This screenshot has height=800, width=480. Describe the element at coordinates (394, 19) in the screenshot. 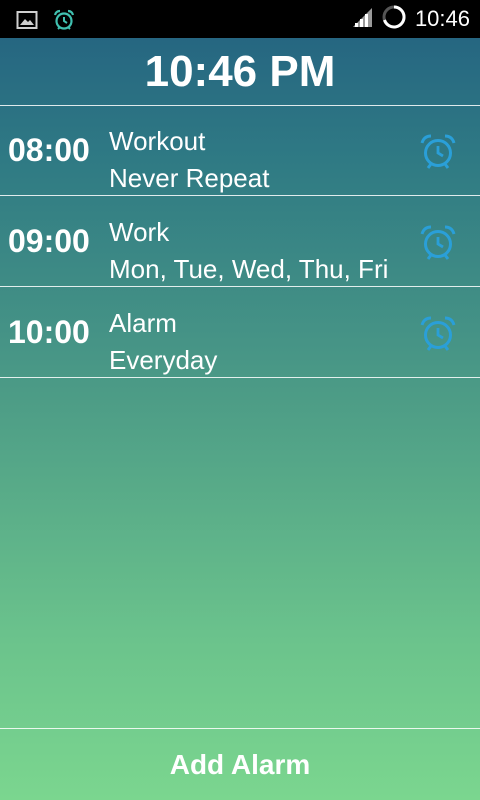

I see `loading-ring-icon` at that location.